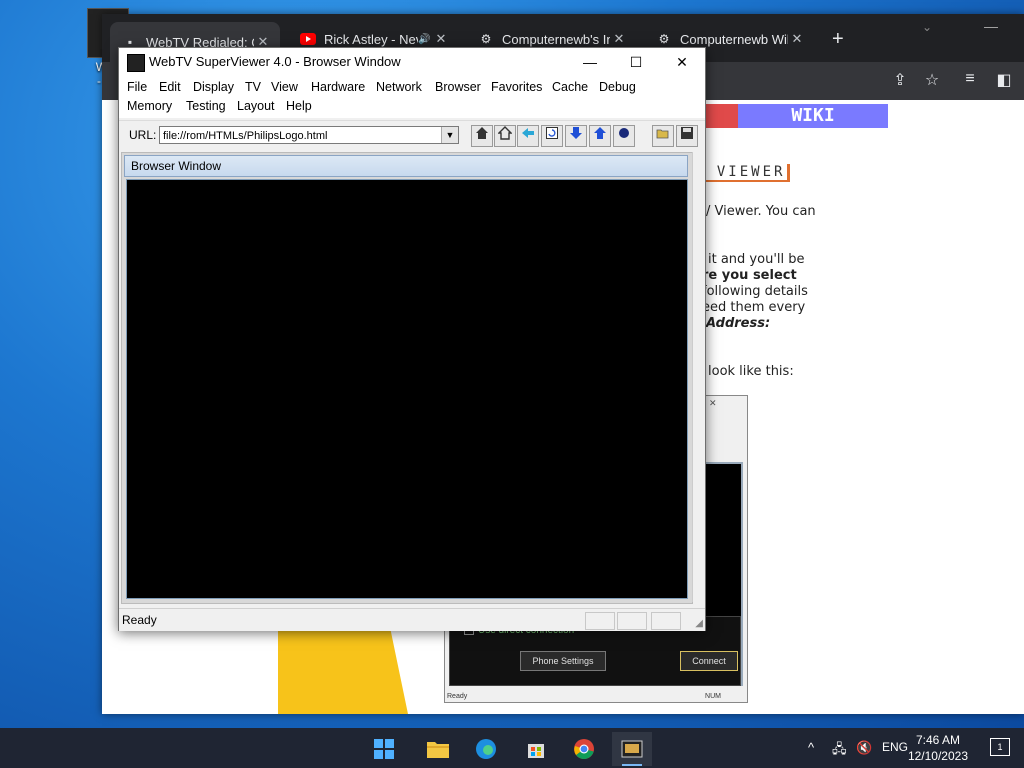 The width and height of the screenshot is (1024, 768). I want to click on edge-icon, so click(486, 749).